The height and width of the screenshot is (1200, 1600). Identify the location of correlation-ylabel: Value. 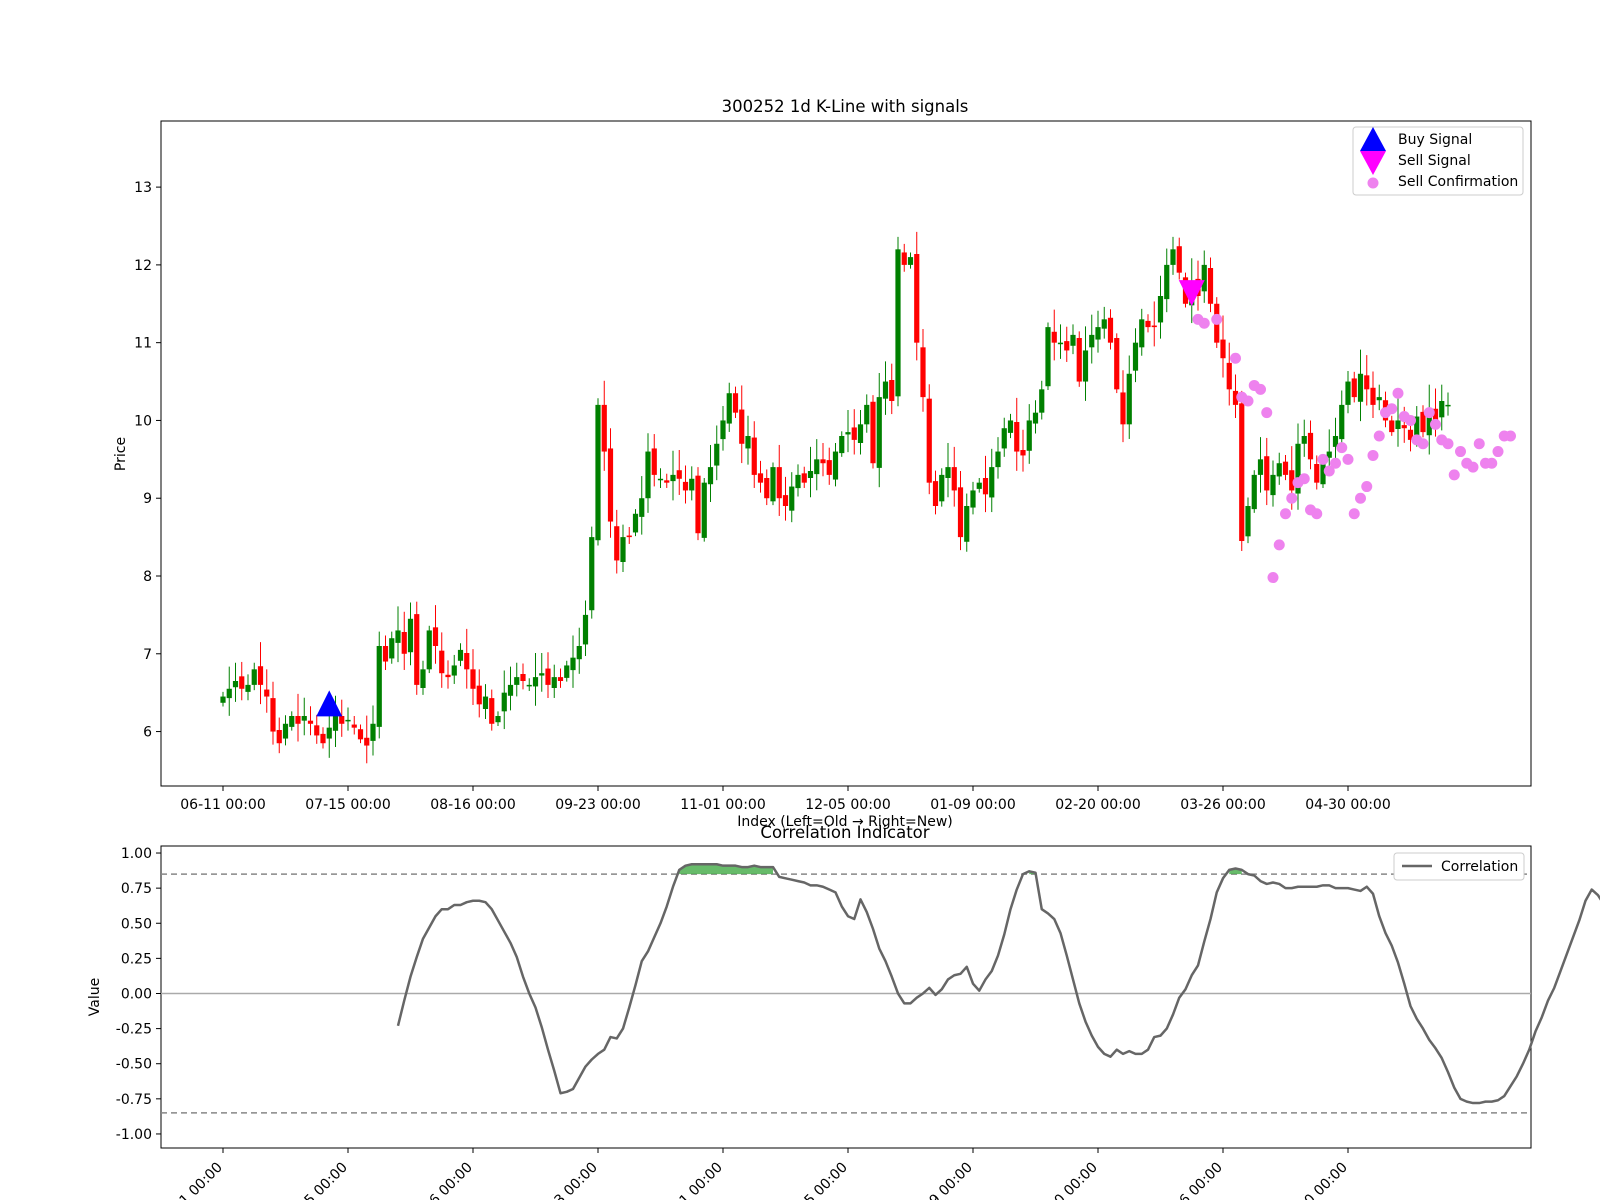
(95, 997).